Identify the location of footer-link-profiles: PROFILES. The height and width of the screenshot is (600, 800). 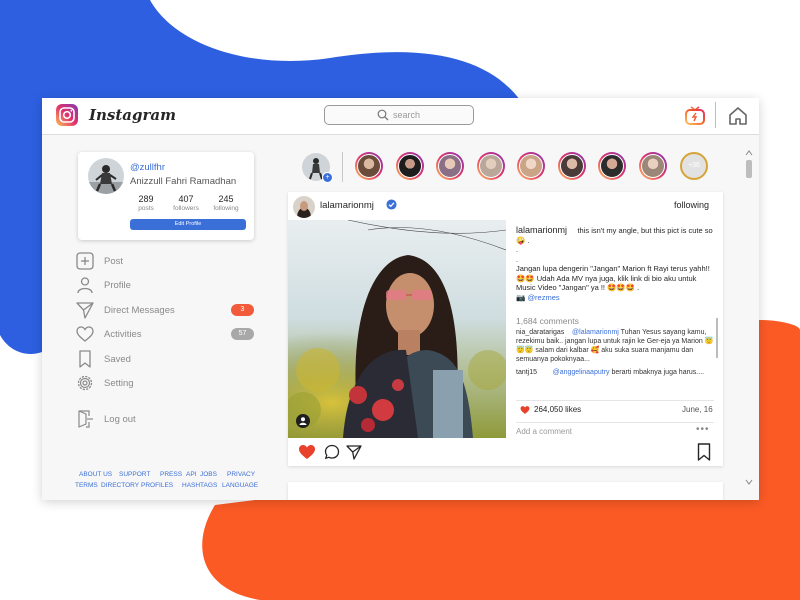
(157, 485).